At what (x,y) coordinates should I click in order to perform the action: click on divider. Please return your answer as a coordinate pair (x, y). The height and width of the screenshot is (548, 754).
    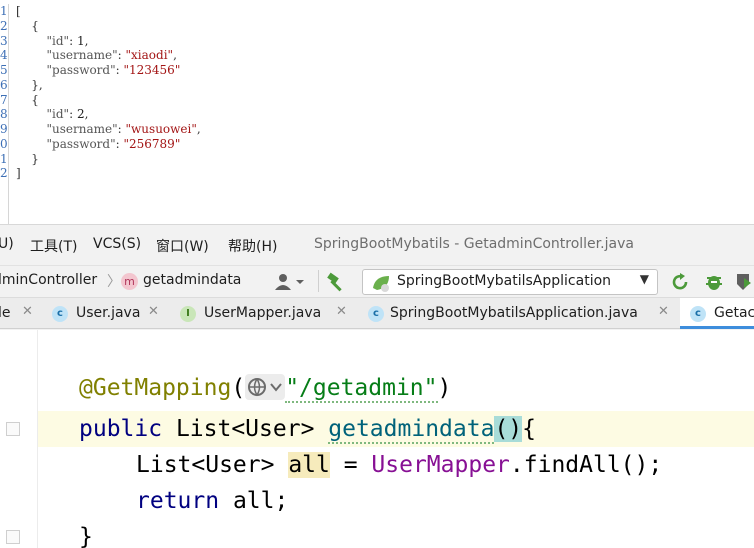
    Looking at the image, I should click on (319, 283).